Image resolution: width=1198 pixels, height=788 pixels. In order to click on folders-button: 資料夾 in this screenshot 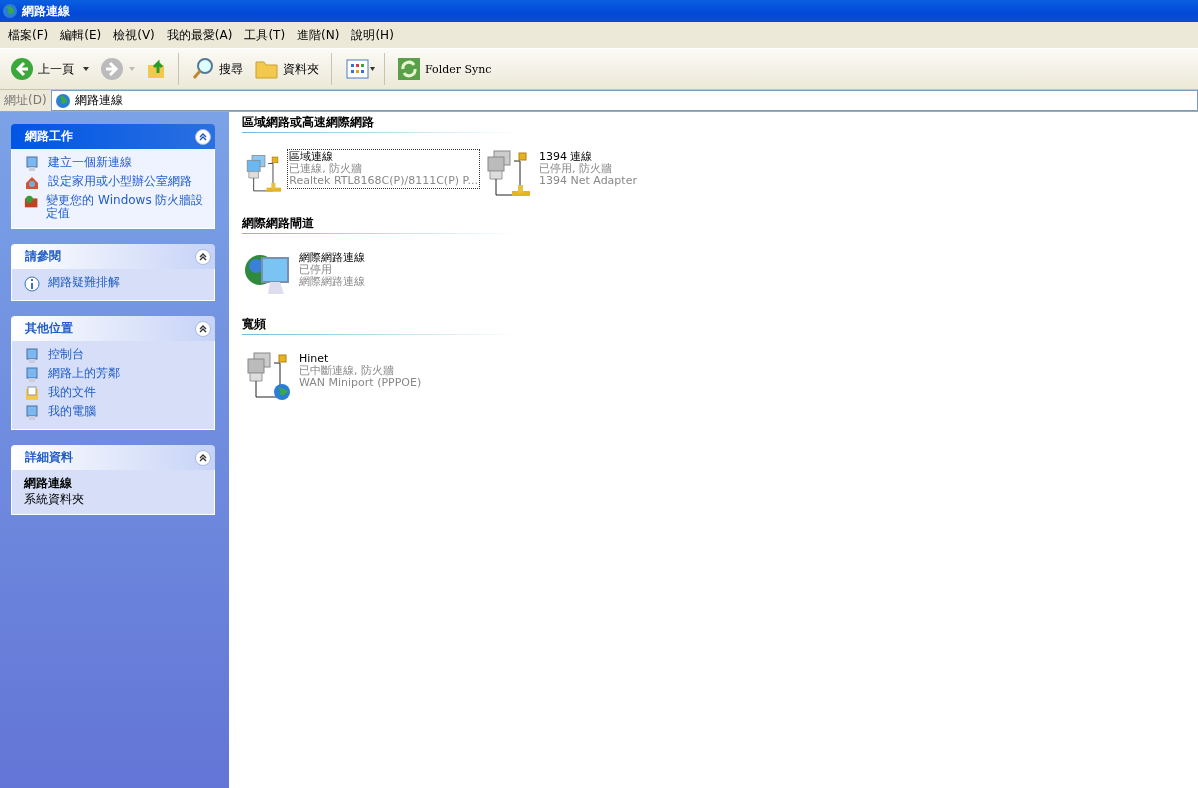, I will do `click(287, 69)`.